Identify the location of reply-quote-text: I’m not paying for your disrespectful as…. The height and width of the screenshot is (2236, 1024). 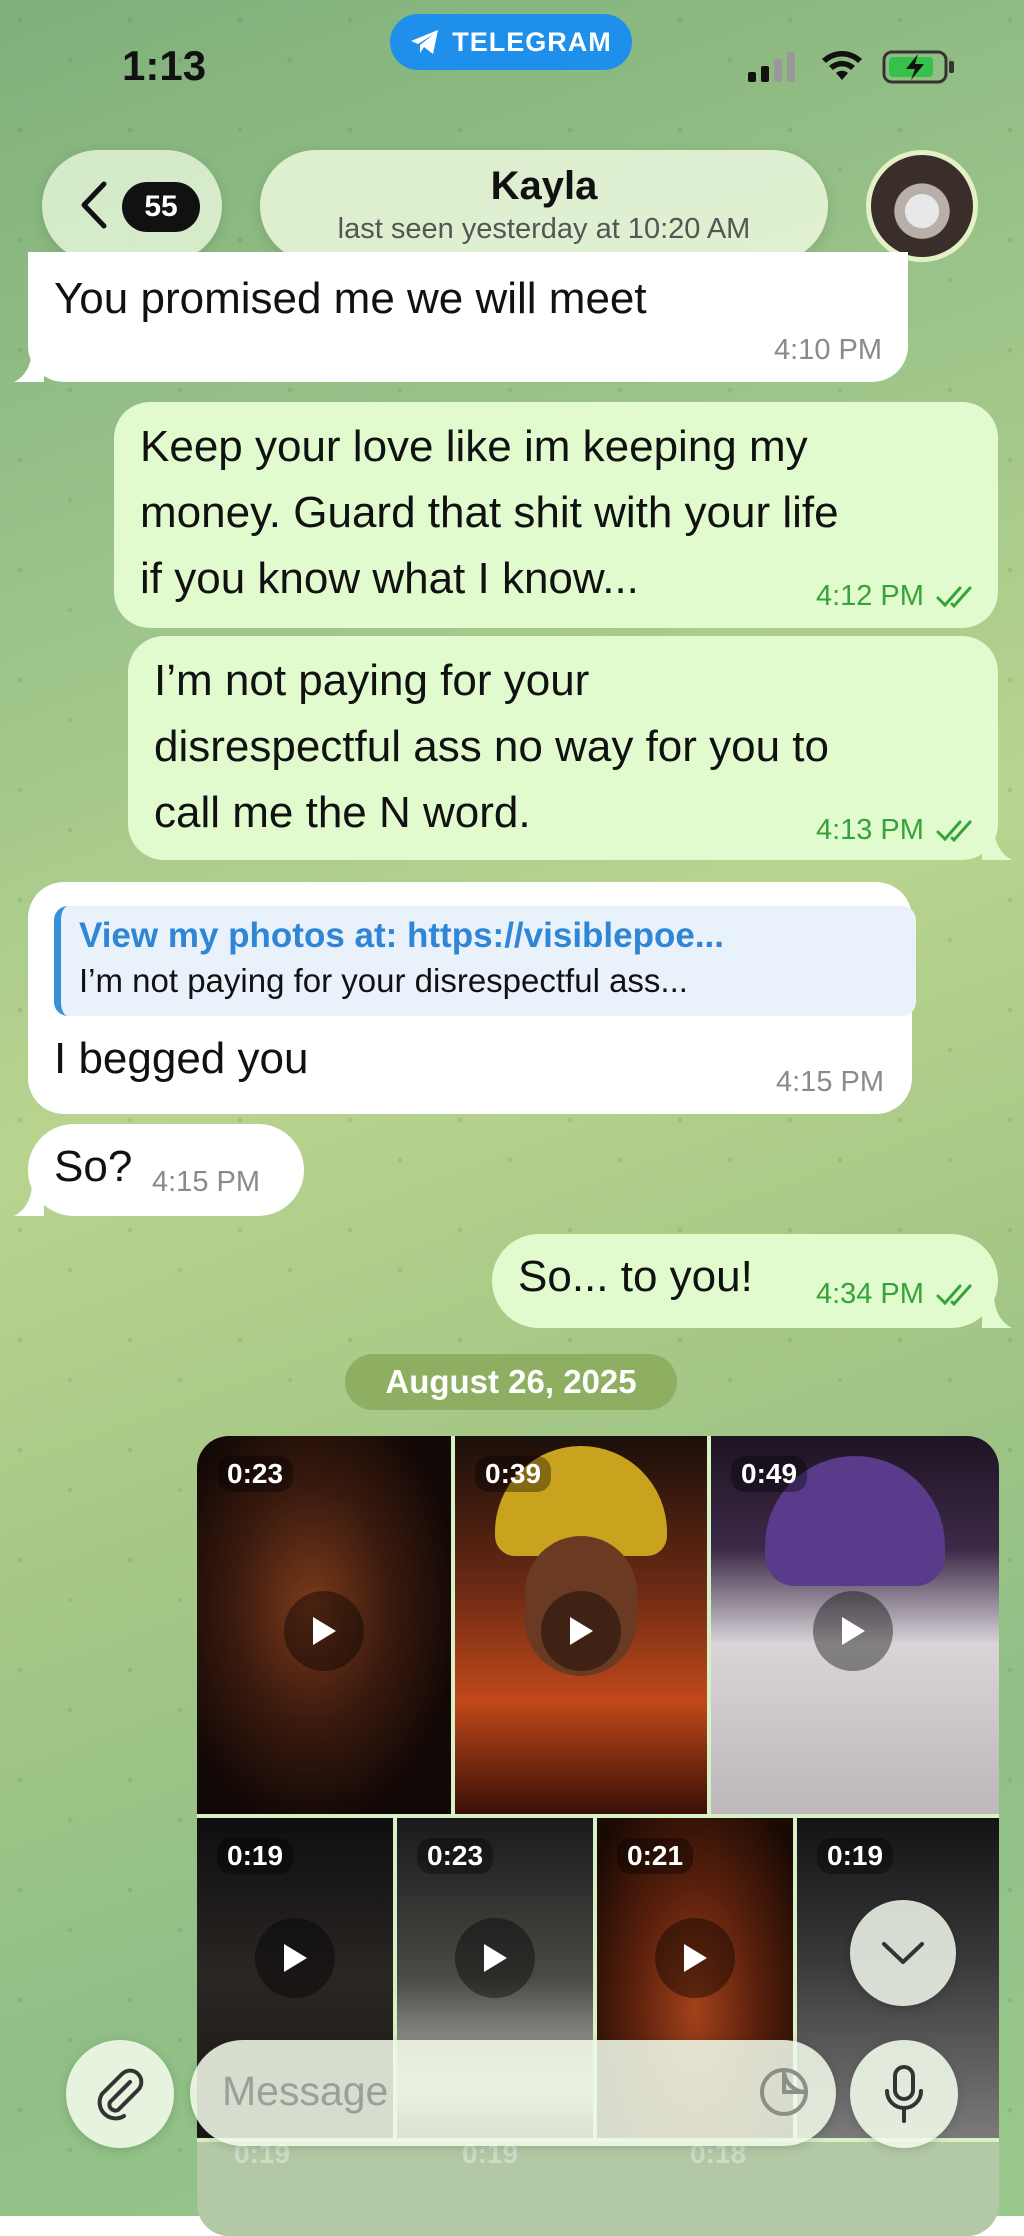
(383, 980).